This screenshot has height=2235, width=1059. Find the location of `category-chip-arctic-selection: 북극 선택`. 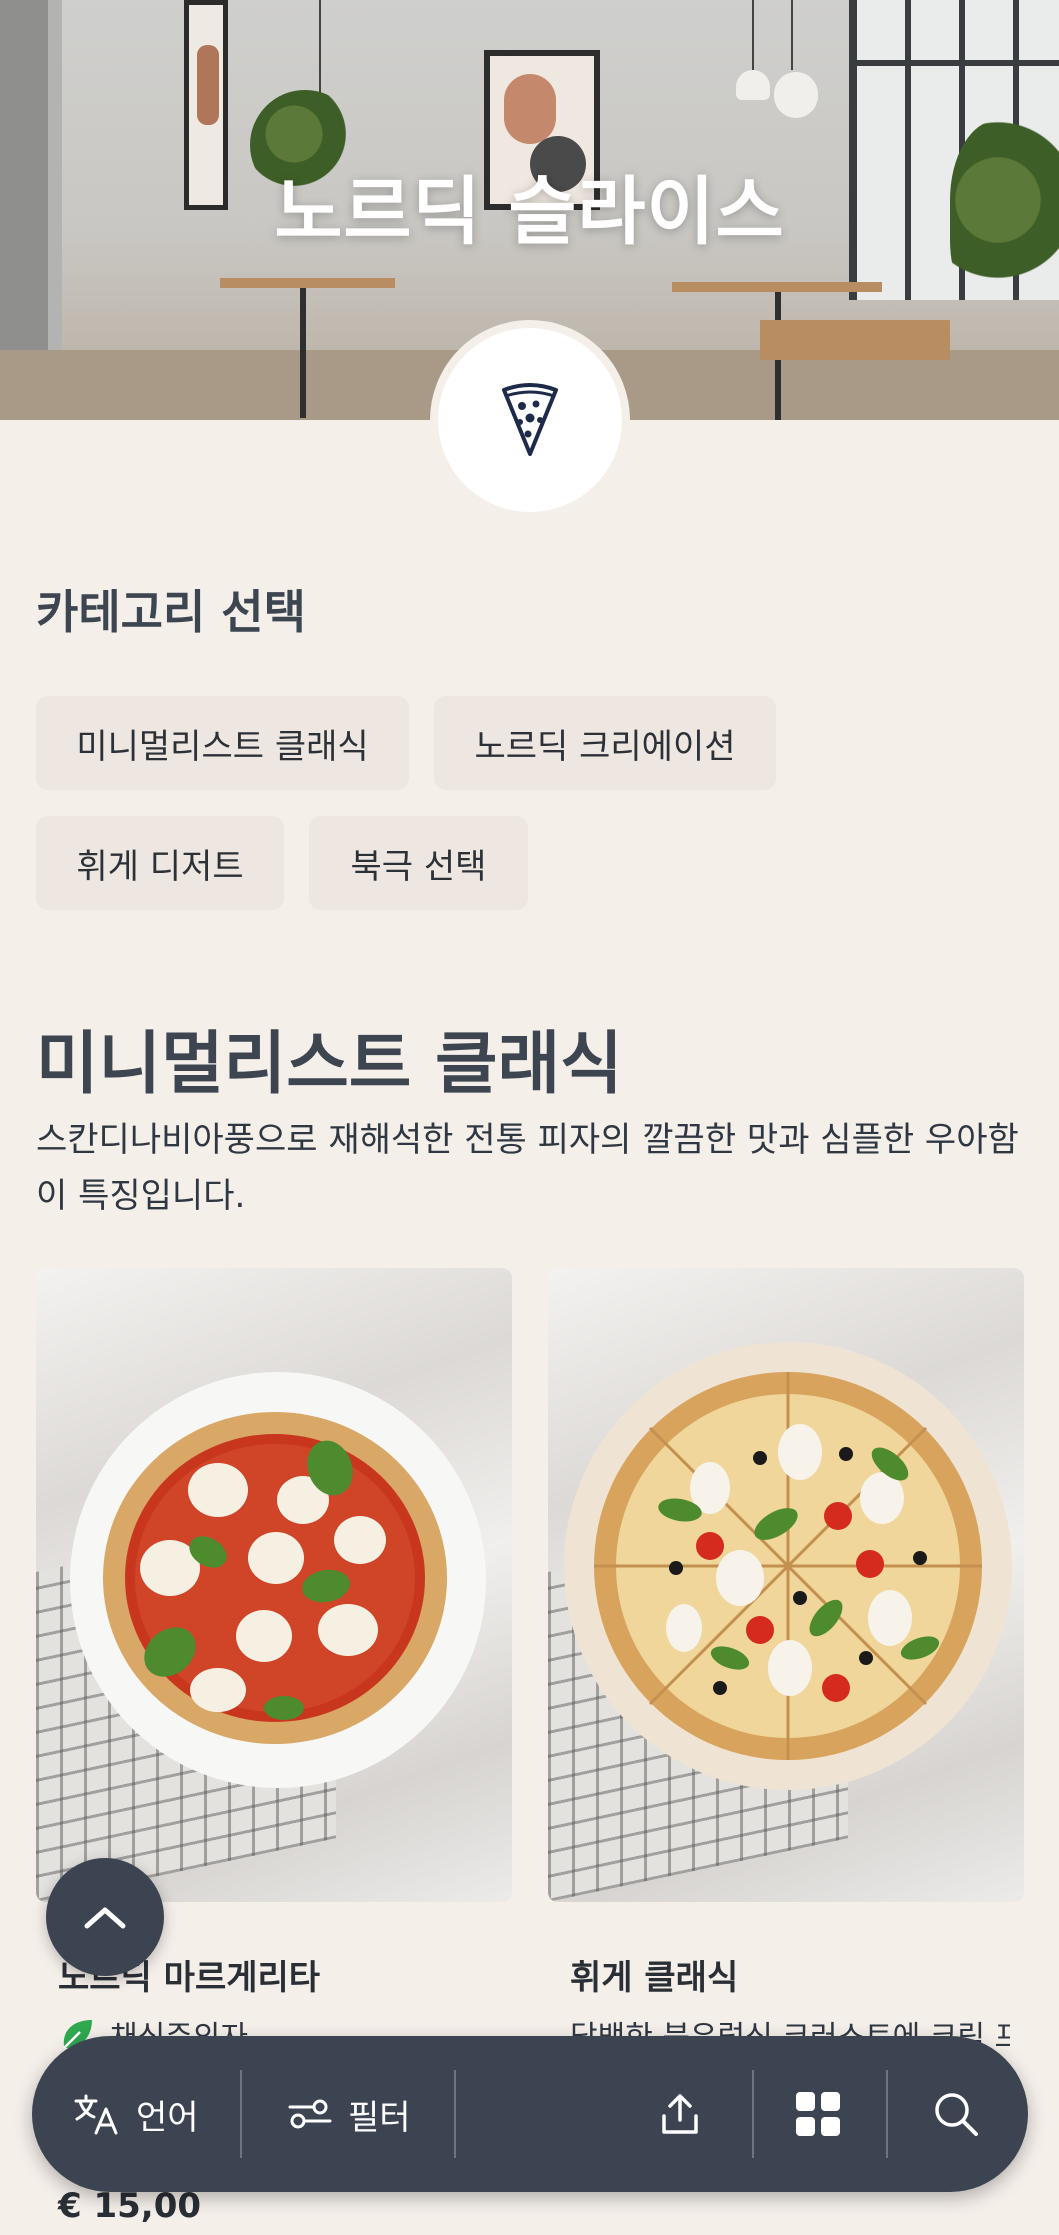

category-chip-arctic-selection: 북극 선택 is located at coordinates (418, 863).